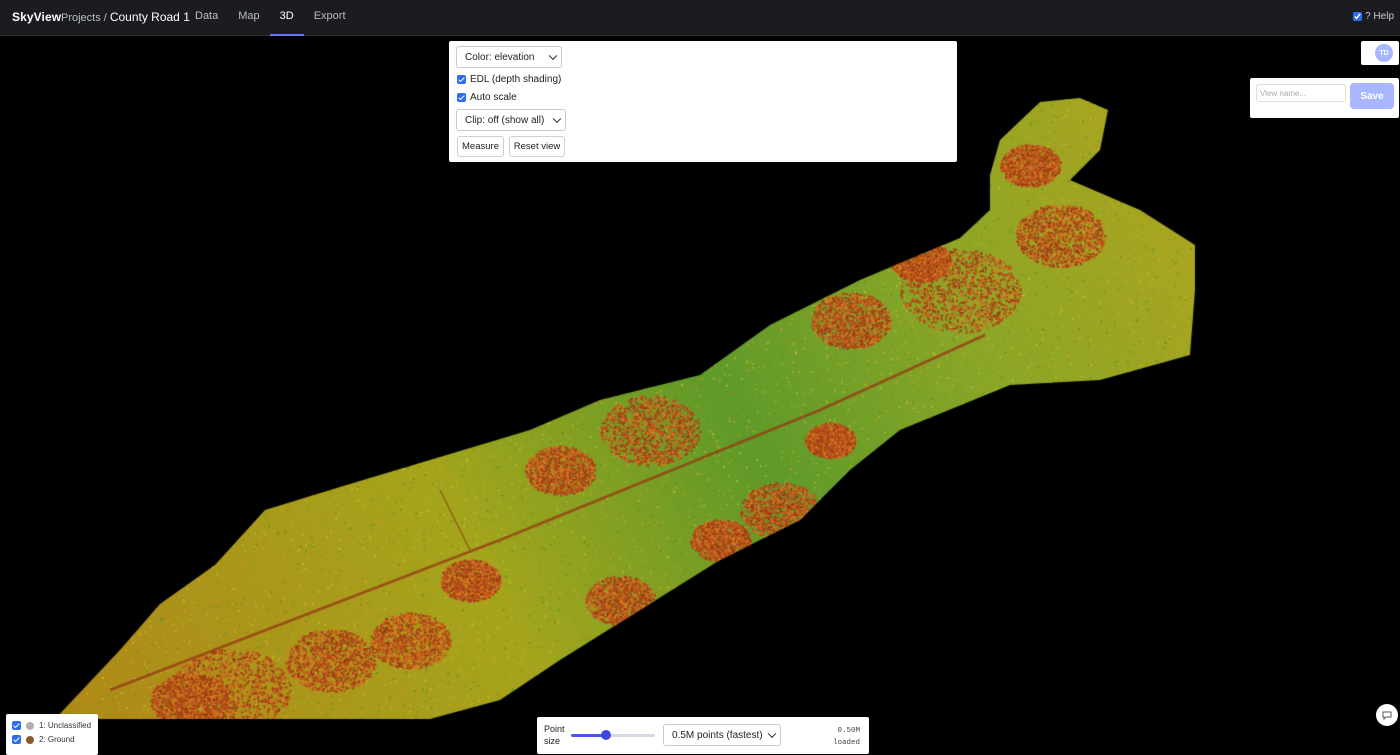  Describe the element at coordinates (286, 18) in the screenshot. I see `tab-3d: 3D` at that location.